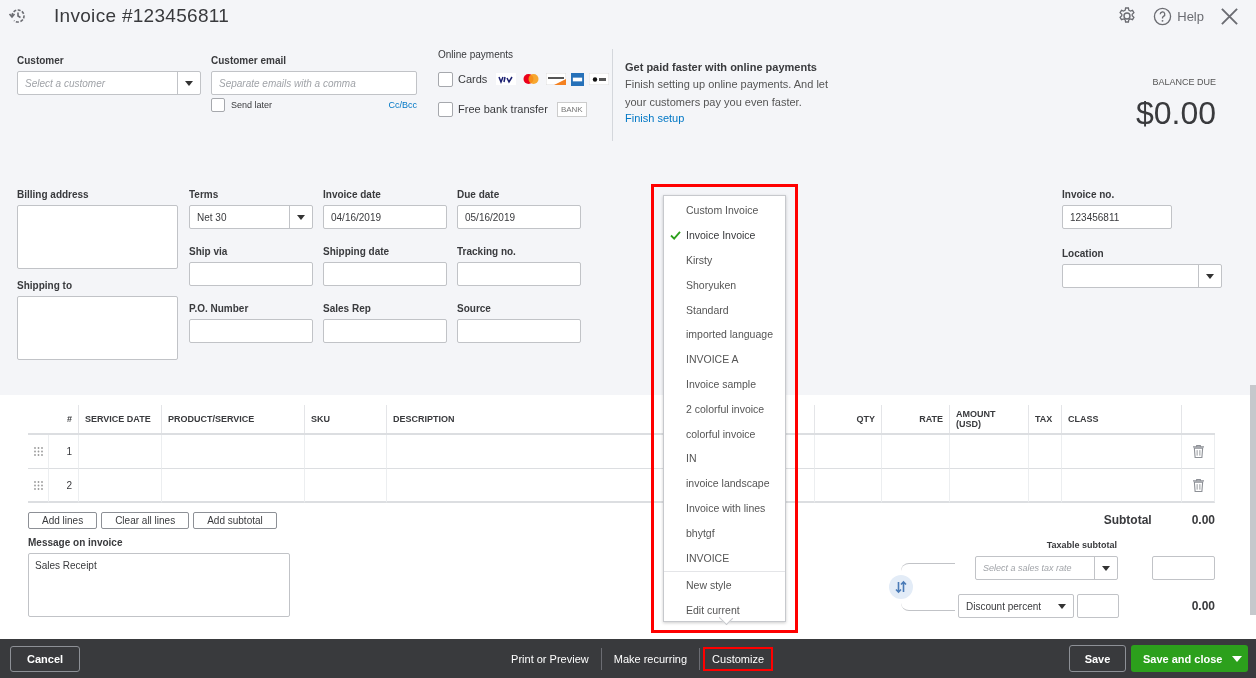 The width and height of the screenshot is (1256, 678). I want to click on email-field: Separate emails with a comma, so click(314, 83).